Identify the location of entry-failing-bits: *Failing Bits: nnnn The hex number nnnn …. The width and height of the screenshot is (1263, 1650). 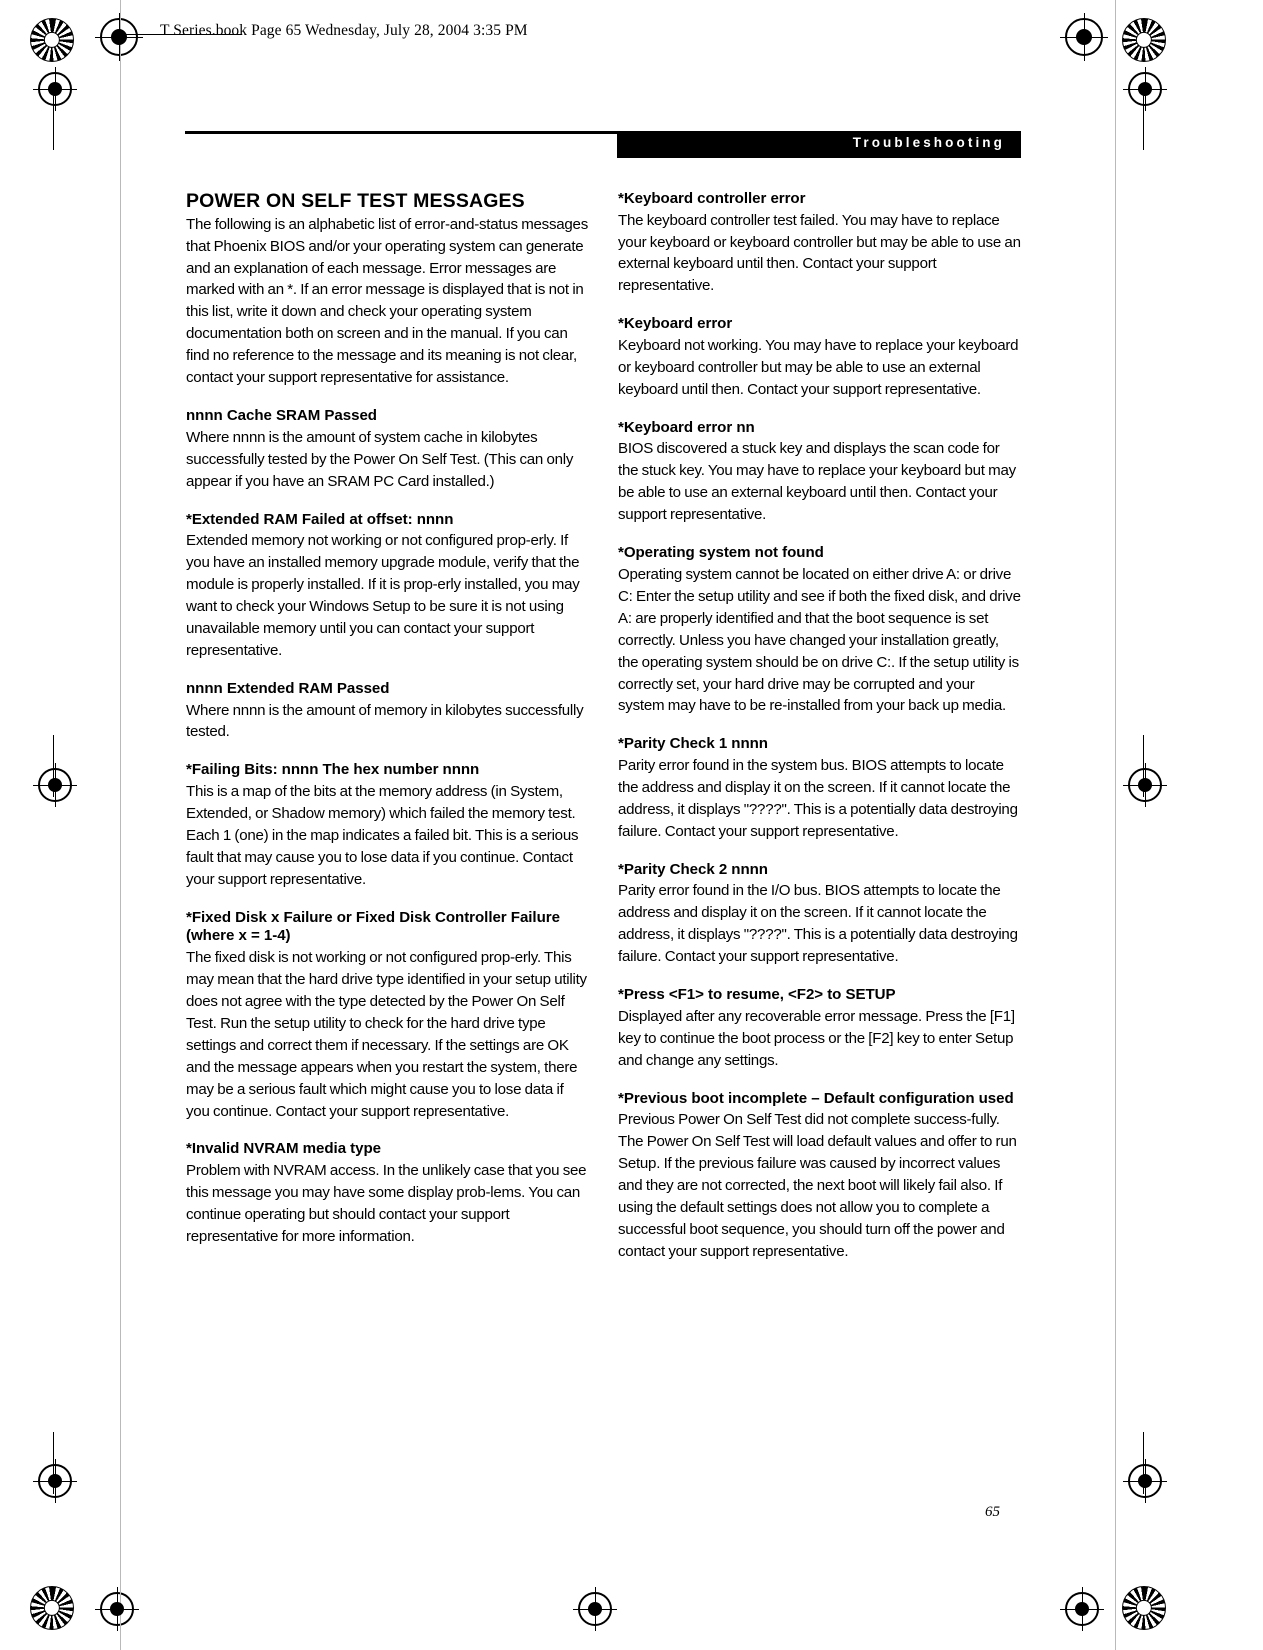
(388, 825).